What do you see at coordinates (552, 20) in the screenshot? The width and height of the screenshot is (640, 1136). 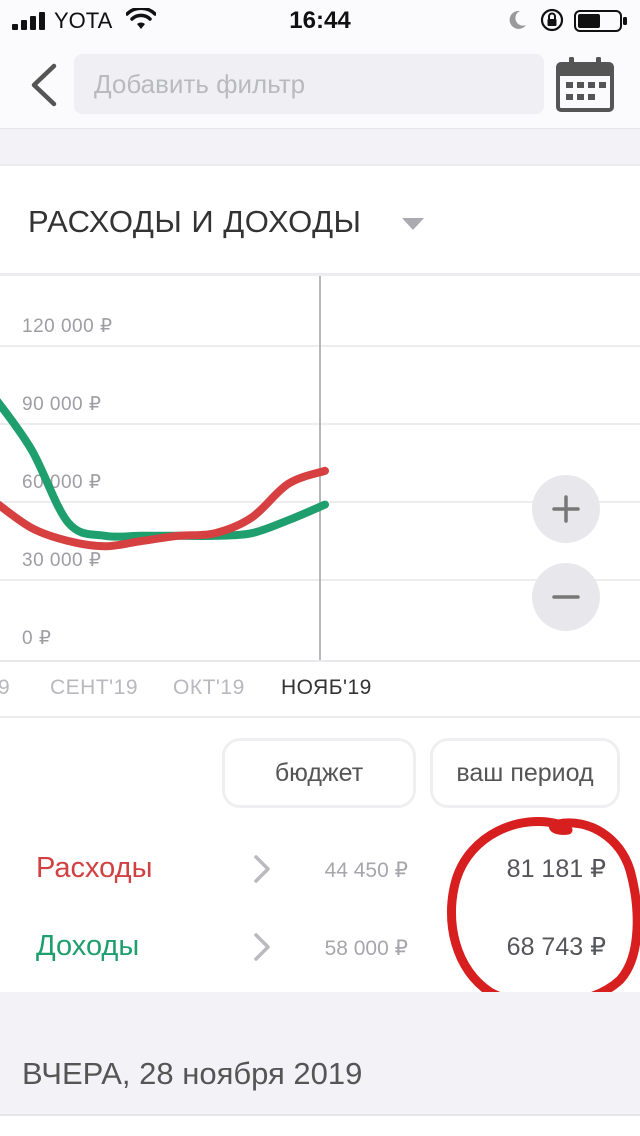 I see `rotation-lock-icon` at bounding box center [552, 20].